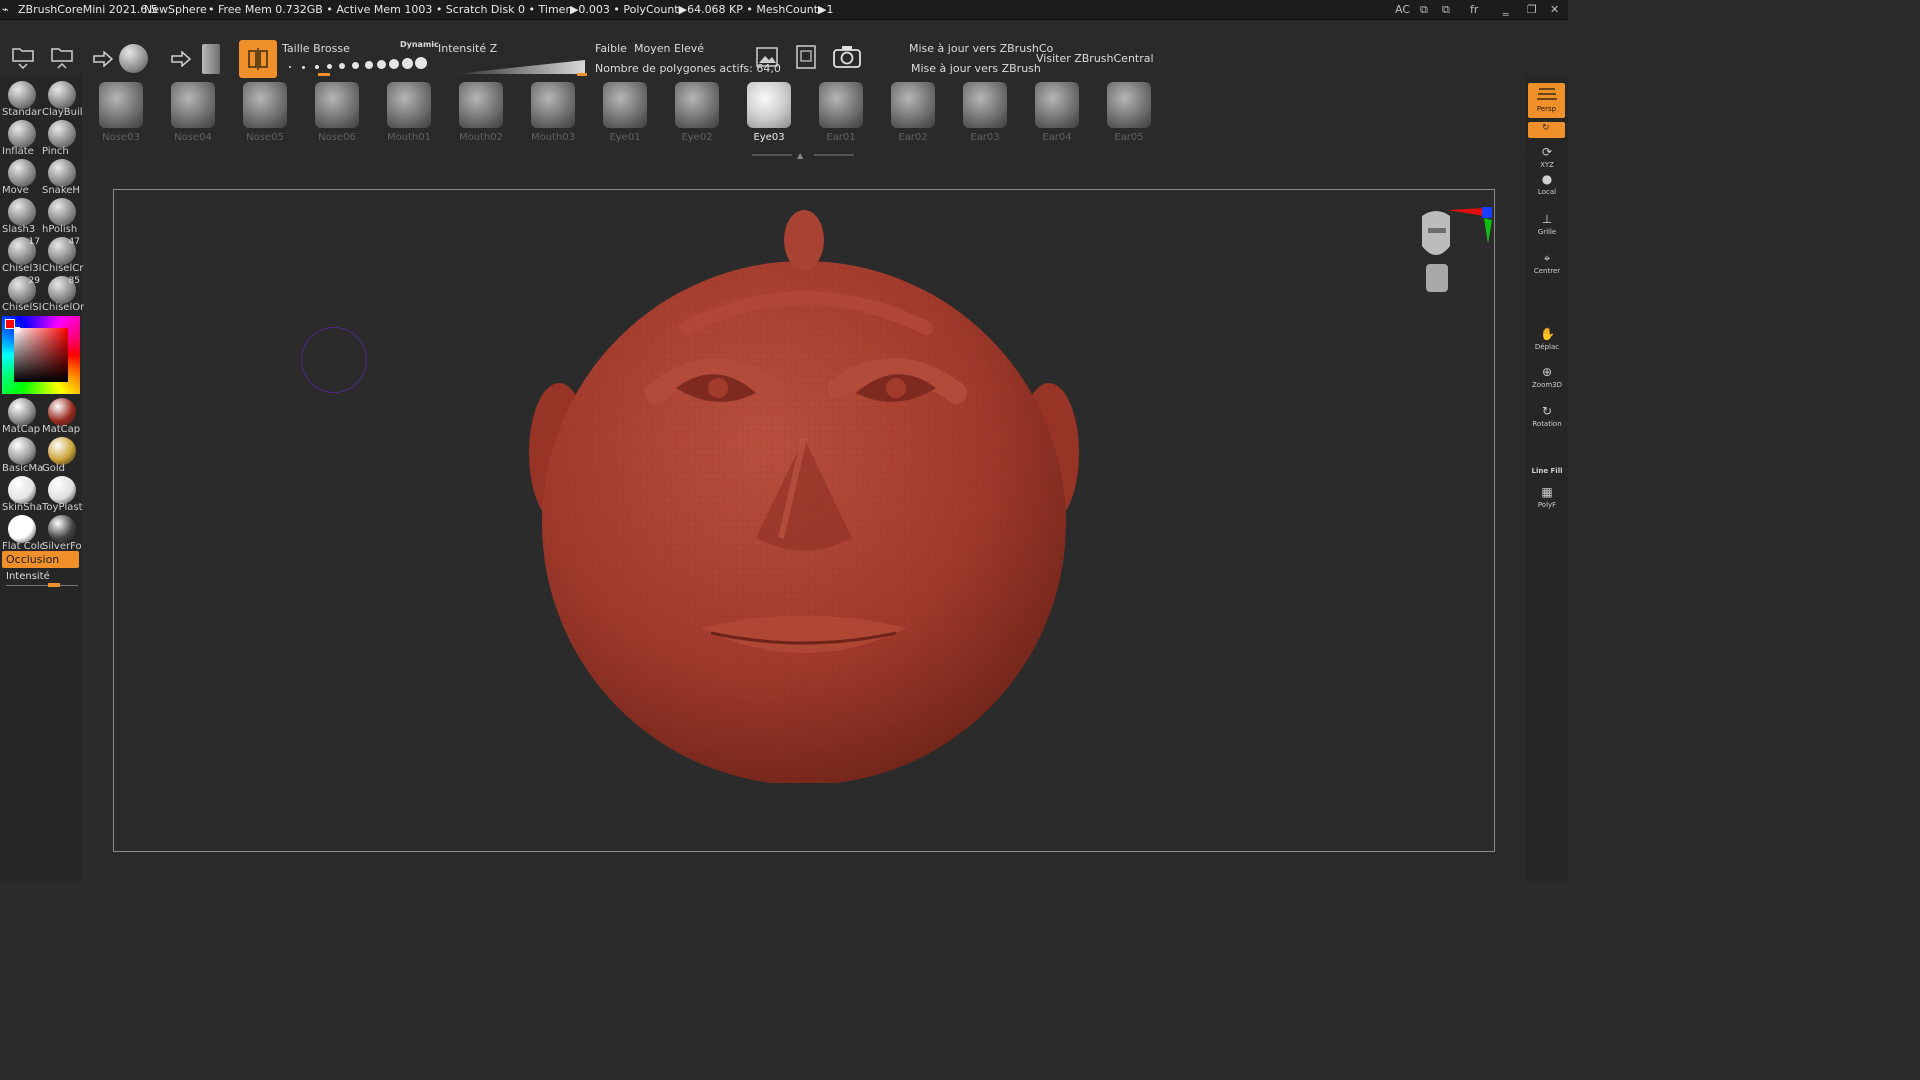 This screenshot has height=1080, width=1920. What do you see at coordinates (54, 585) in the screenshot?
I see `intensity-handle` at bounding box center [54, 585].